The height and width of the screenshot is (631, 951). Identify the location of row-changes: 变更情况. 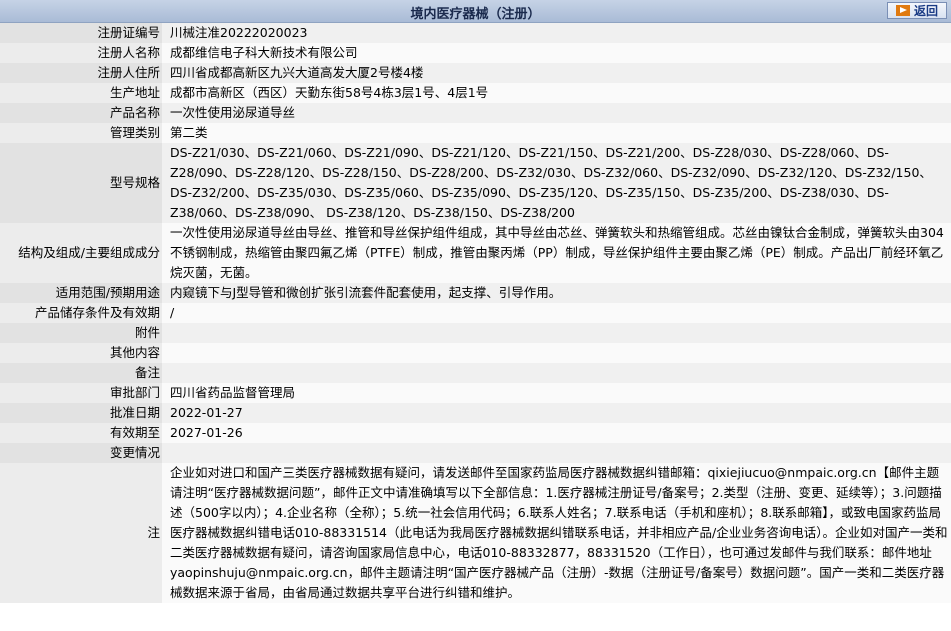
(475, 453).